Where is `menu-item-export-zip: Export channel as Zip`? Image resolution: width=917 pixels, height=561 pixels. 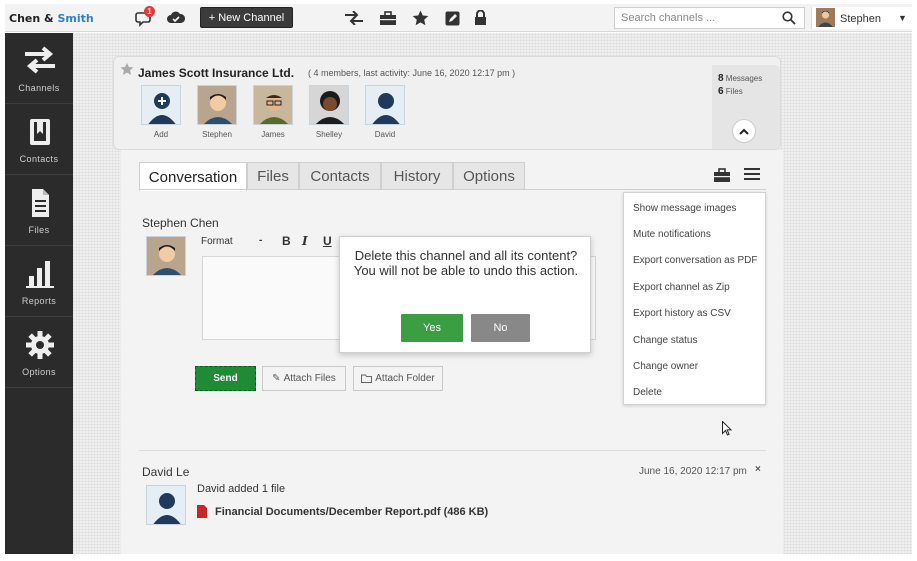 menu-item-export-zip: Export channel as Zip is located at coordinates (681, 287).